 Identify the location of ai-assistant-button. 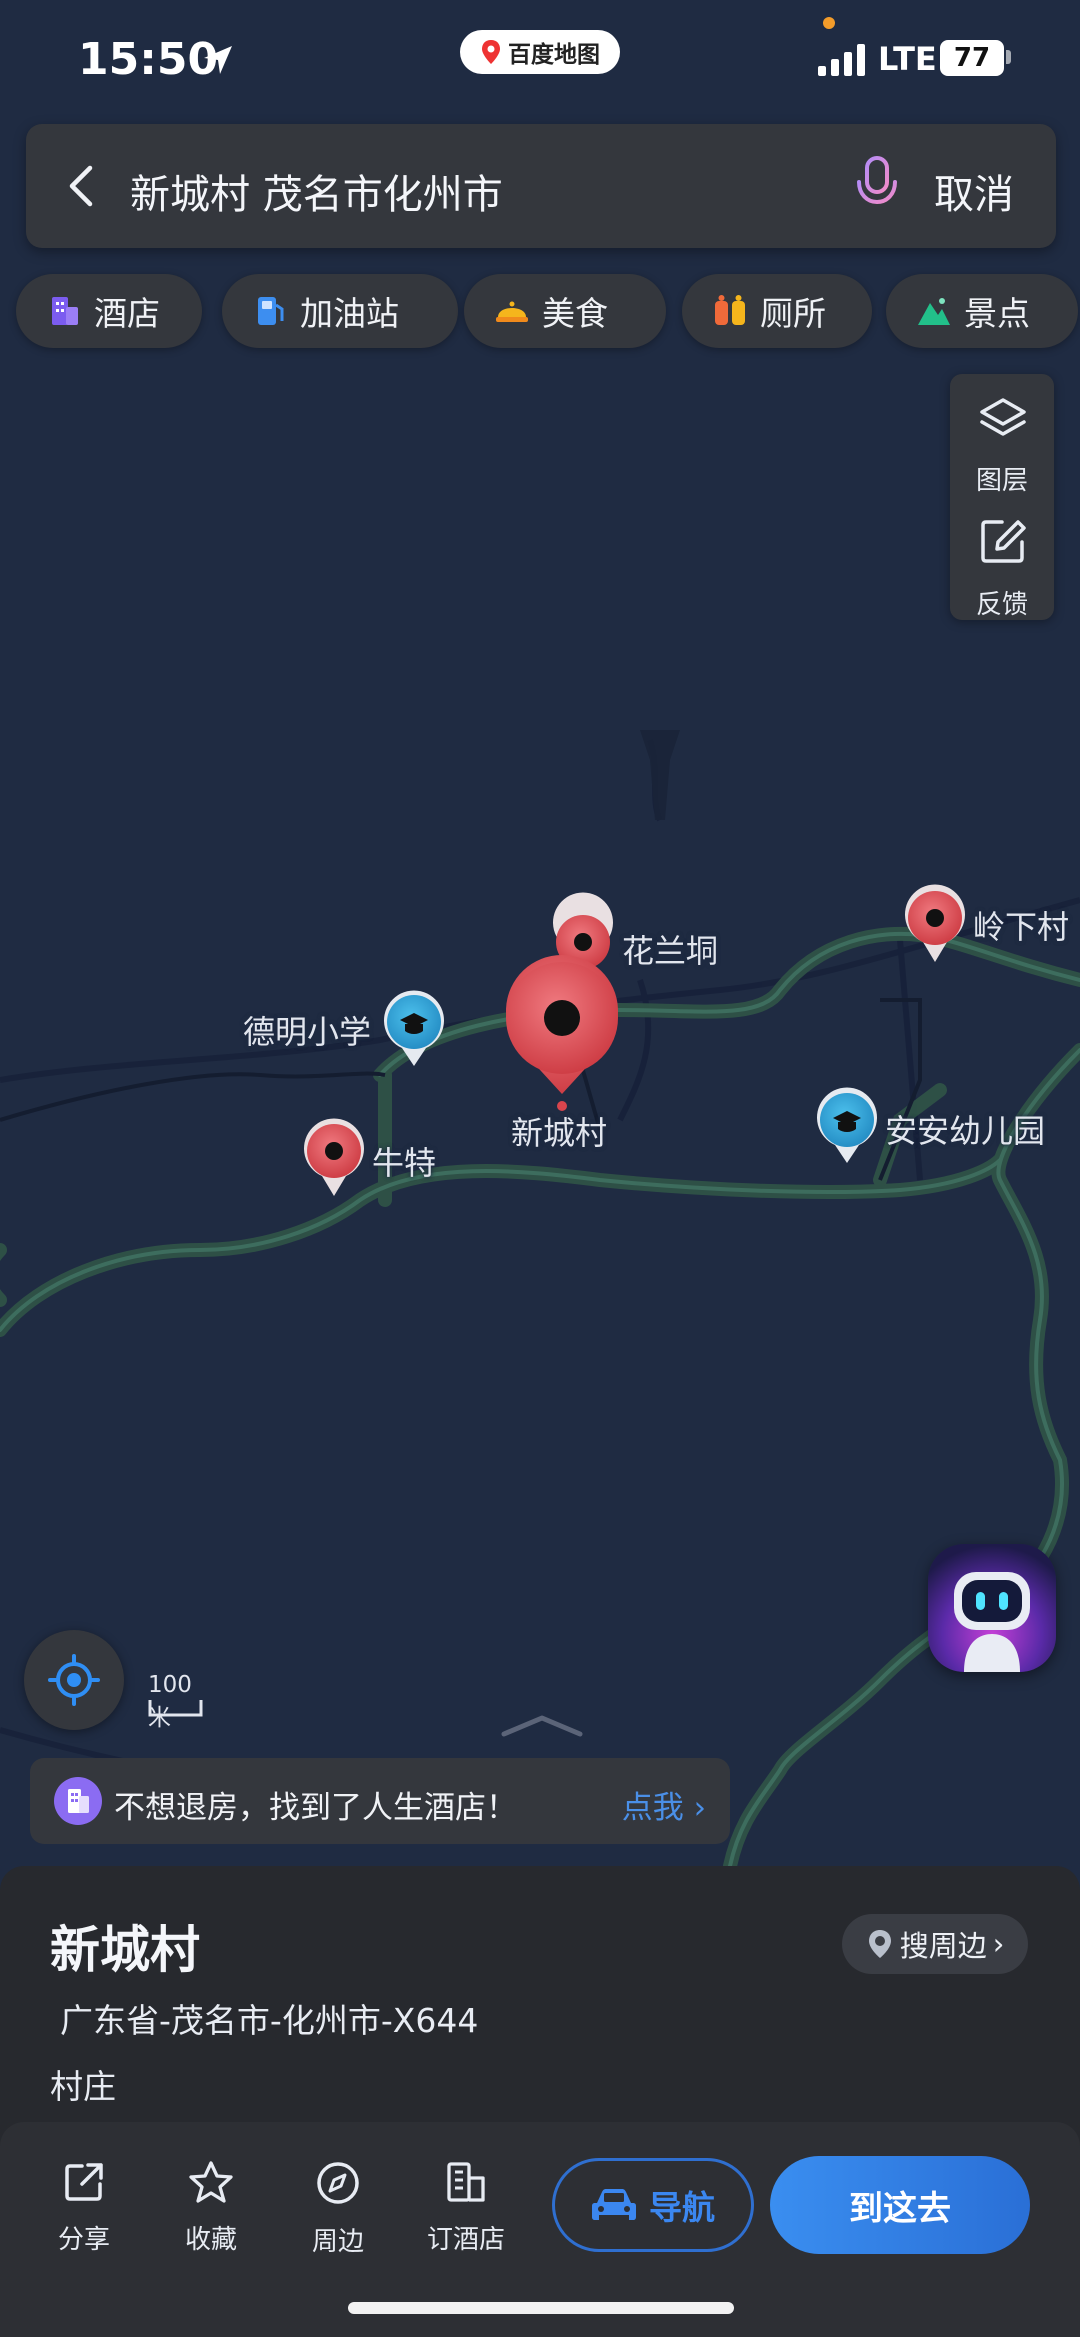
(992, 1608).